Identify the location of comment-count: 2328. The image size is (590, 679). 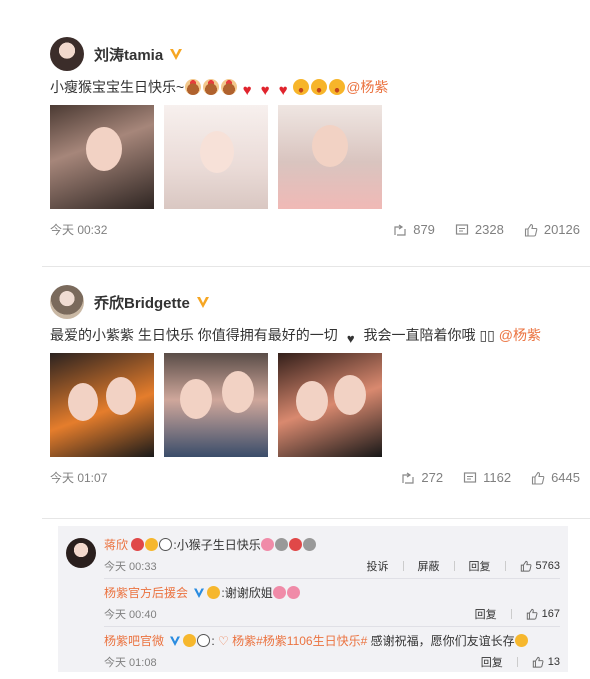
(489, 229).